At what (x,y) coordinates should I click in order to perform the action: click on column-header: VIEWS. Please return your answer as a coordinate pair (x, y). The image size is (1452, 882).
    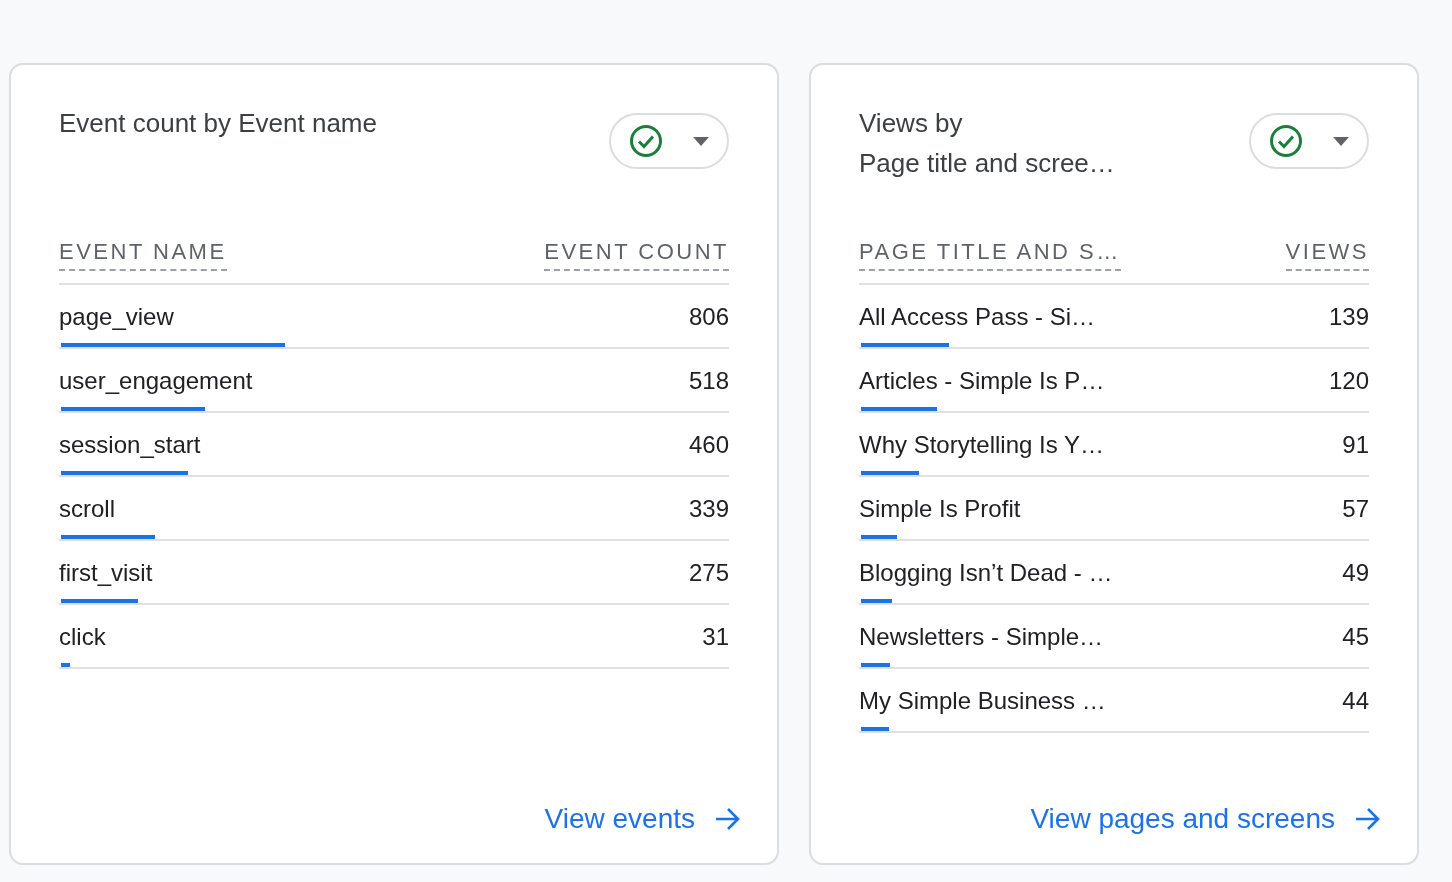
    Looking at the image, I should click on (1327, 255).